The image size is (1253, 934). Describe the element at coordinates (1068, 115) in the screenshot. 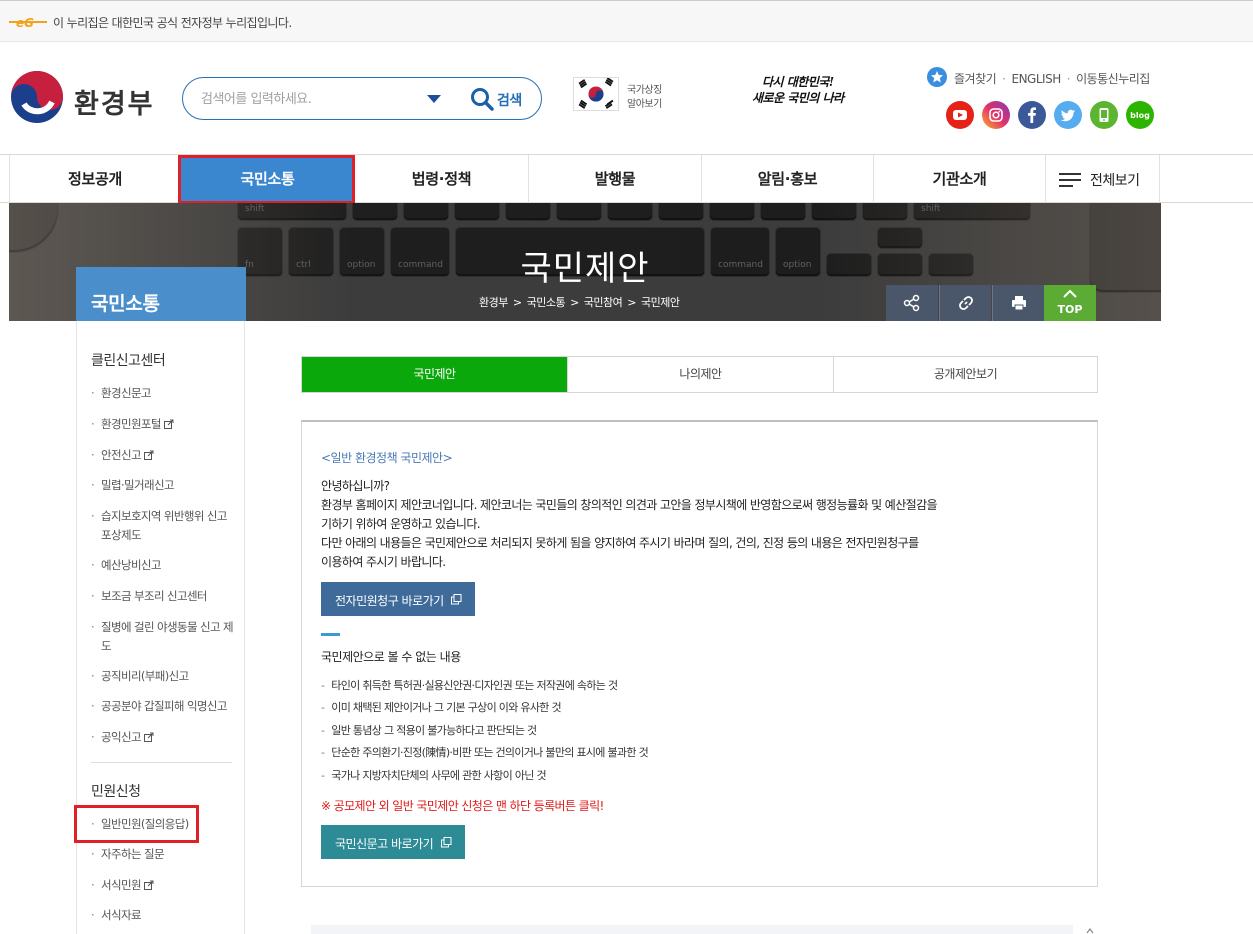

I see `twitter-icon` at that location.